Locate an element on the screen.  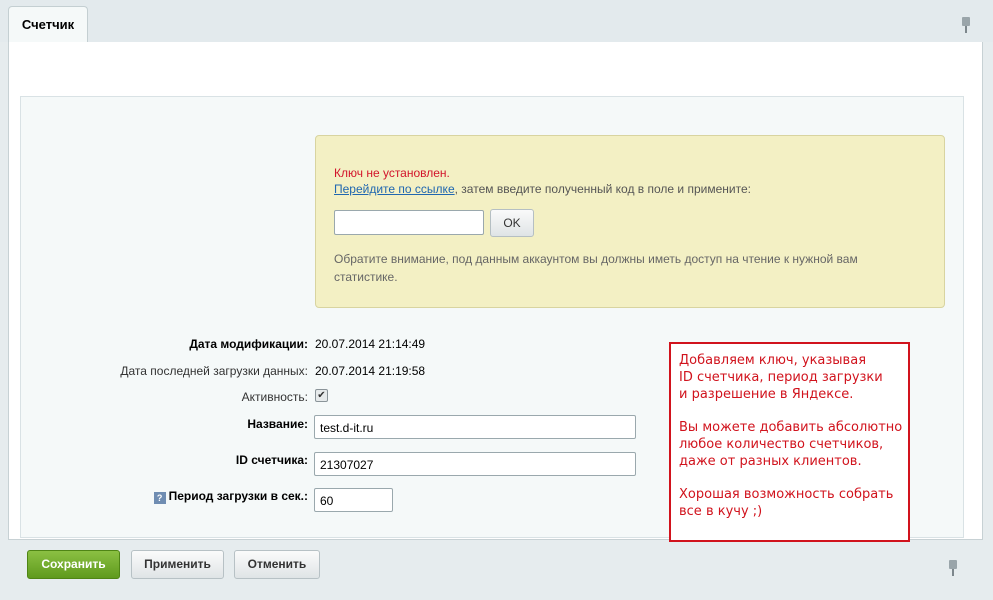
pin-icon-bottom is located at coordinates (953, 568).